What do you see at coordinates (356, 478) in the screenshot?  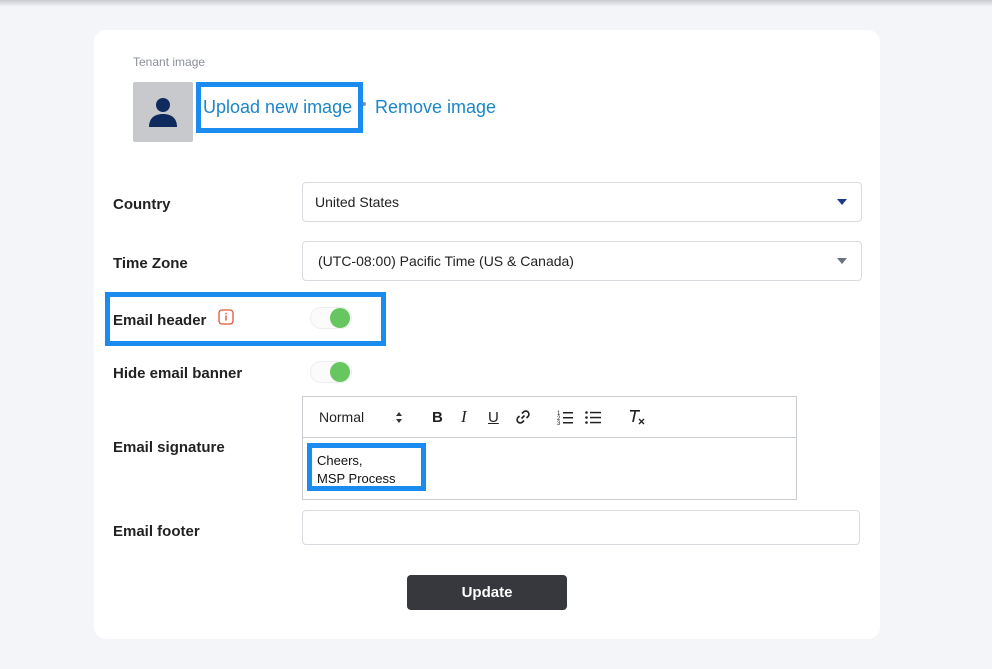 I see `signature-line: MSP Process` at bounding box center [356, 478].